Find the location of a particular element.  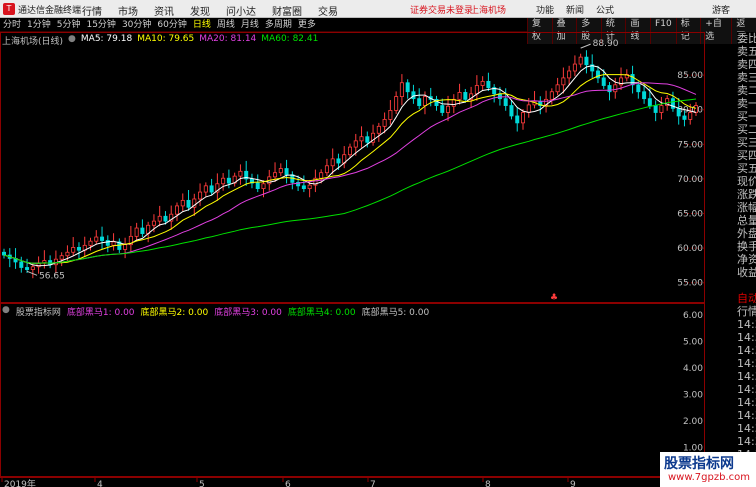

menu-item-quotes: 行情 is located at coordinates (92, 10).